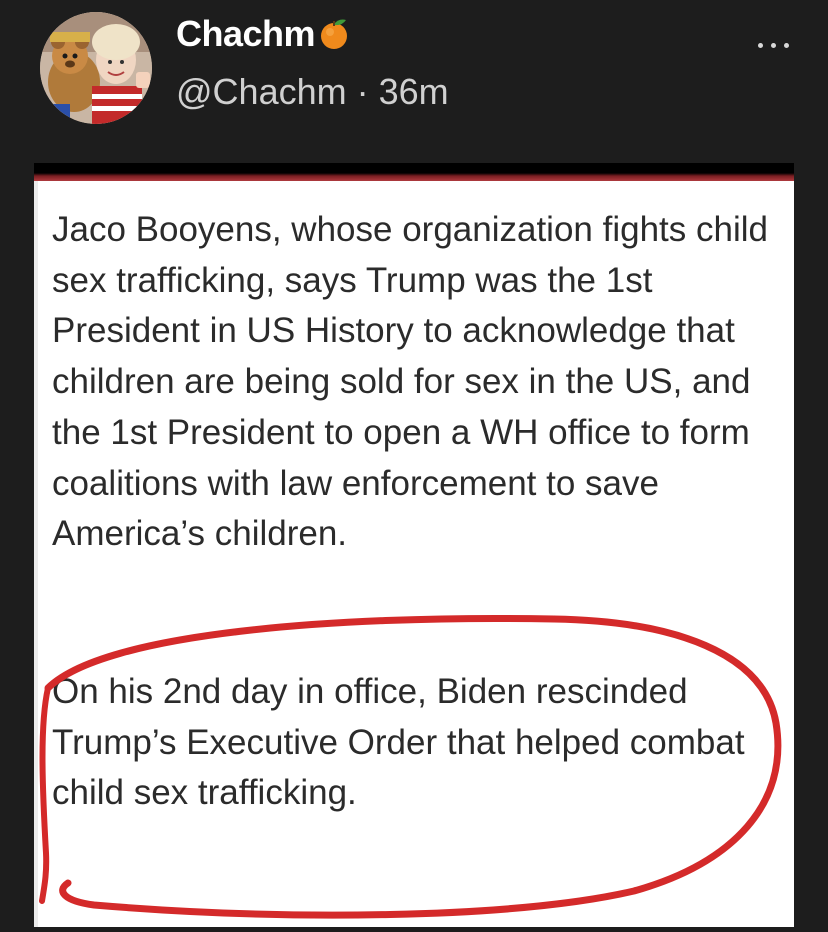  I want to click on tangerine-icon, so click(334, 33).